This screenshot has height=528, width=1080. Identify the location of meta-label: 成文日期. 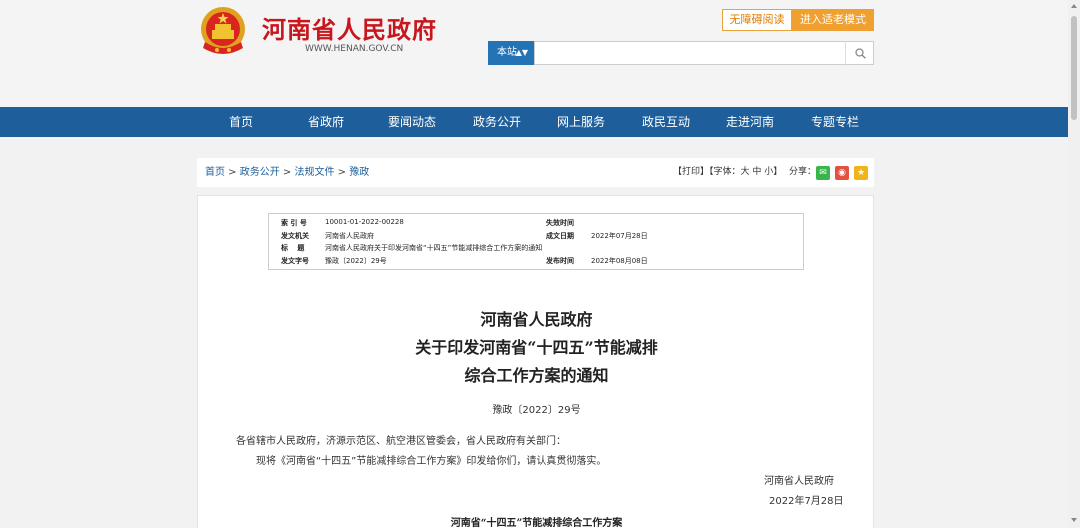
(560, 236).